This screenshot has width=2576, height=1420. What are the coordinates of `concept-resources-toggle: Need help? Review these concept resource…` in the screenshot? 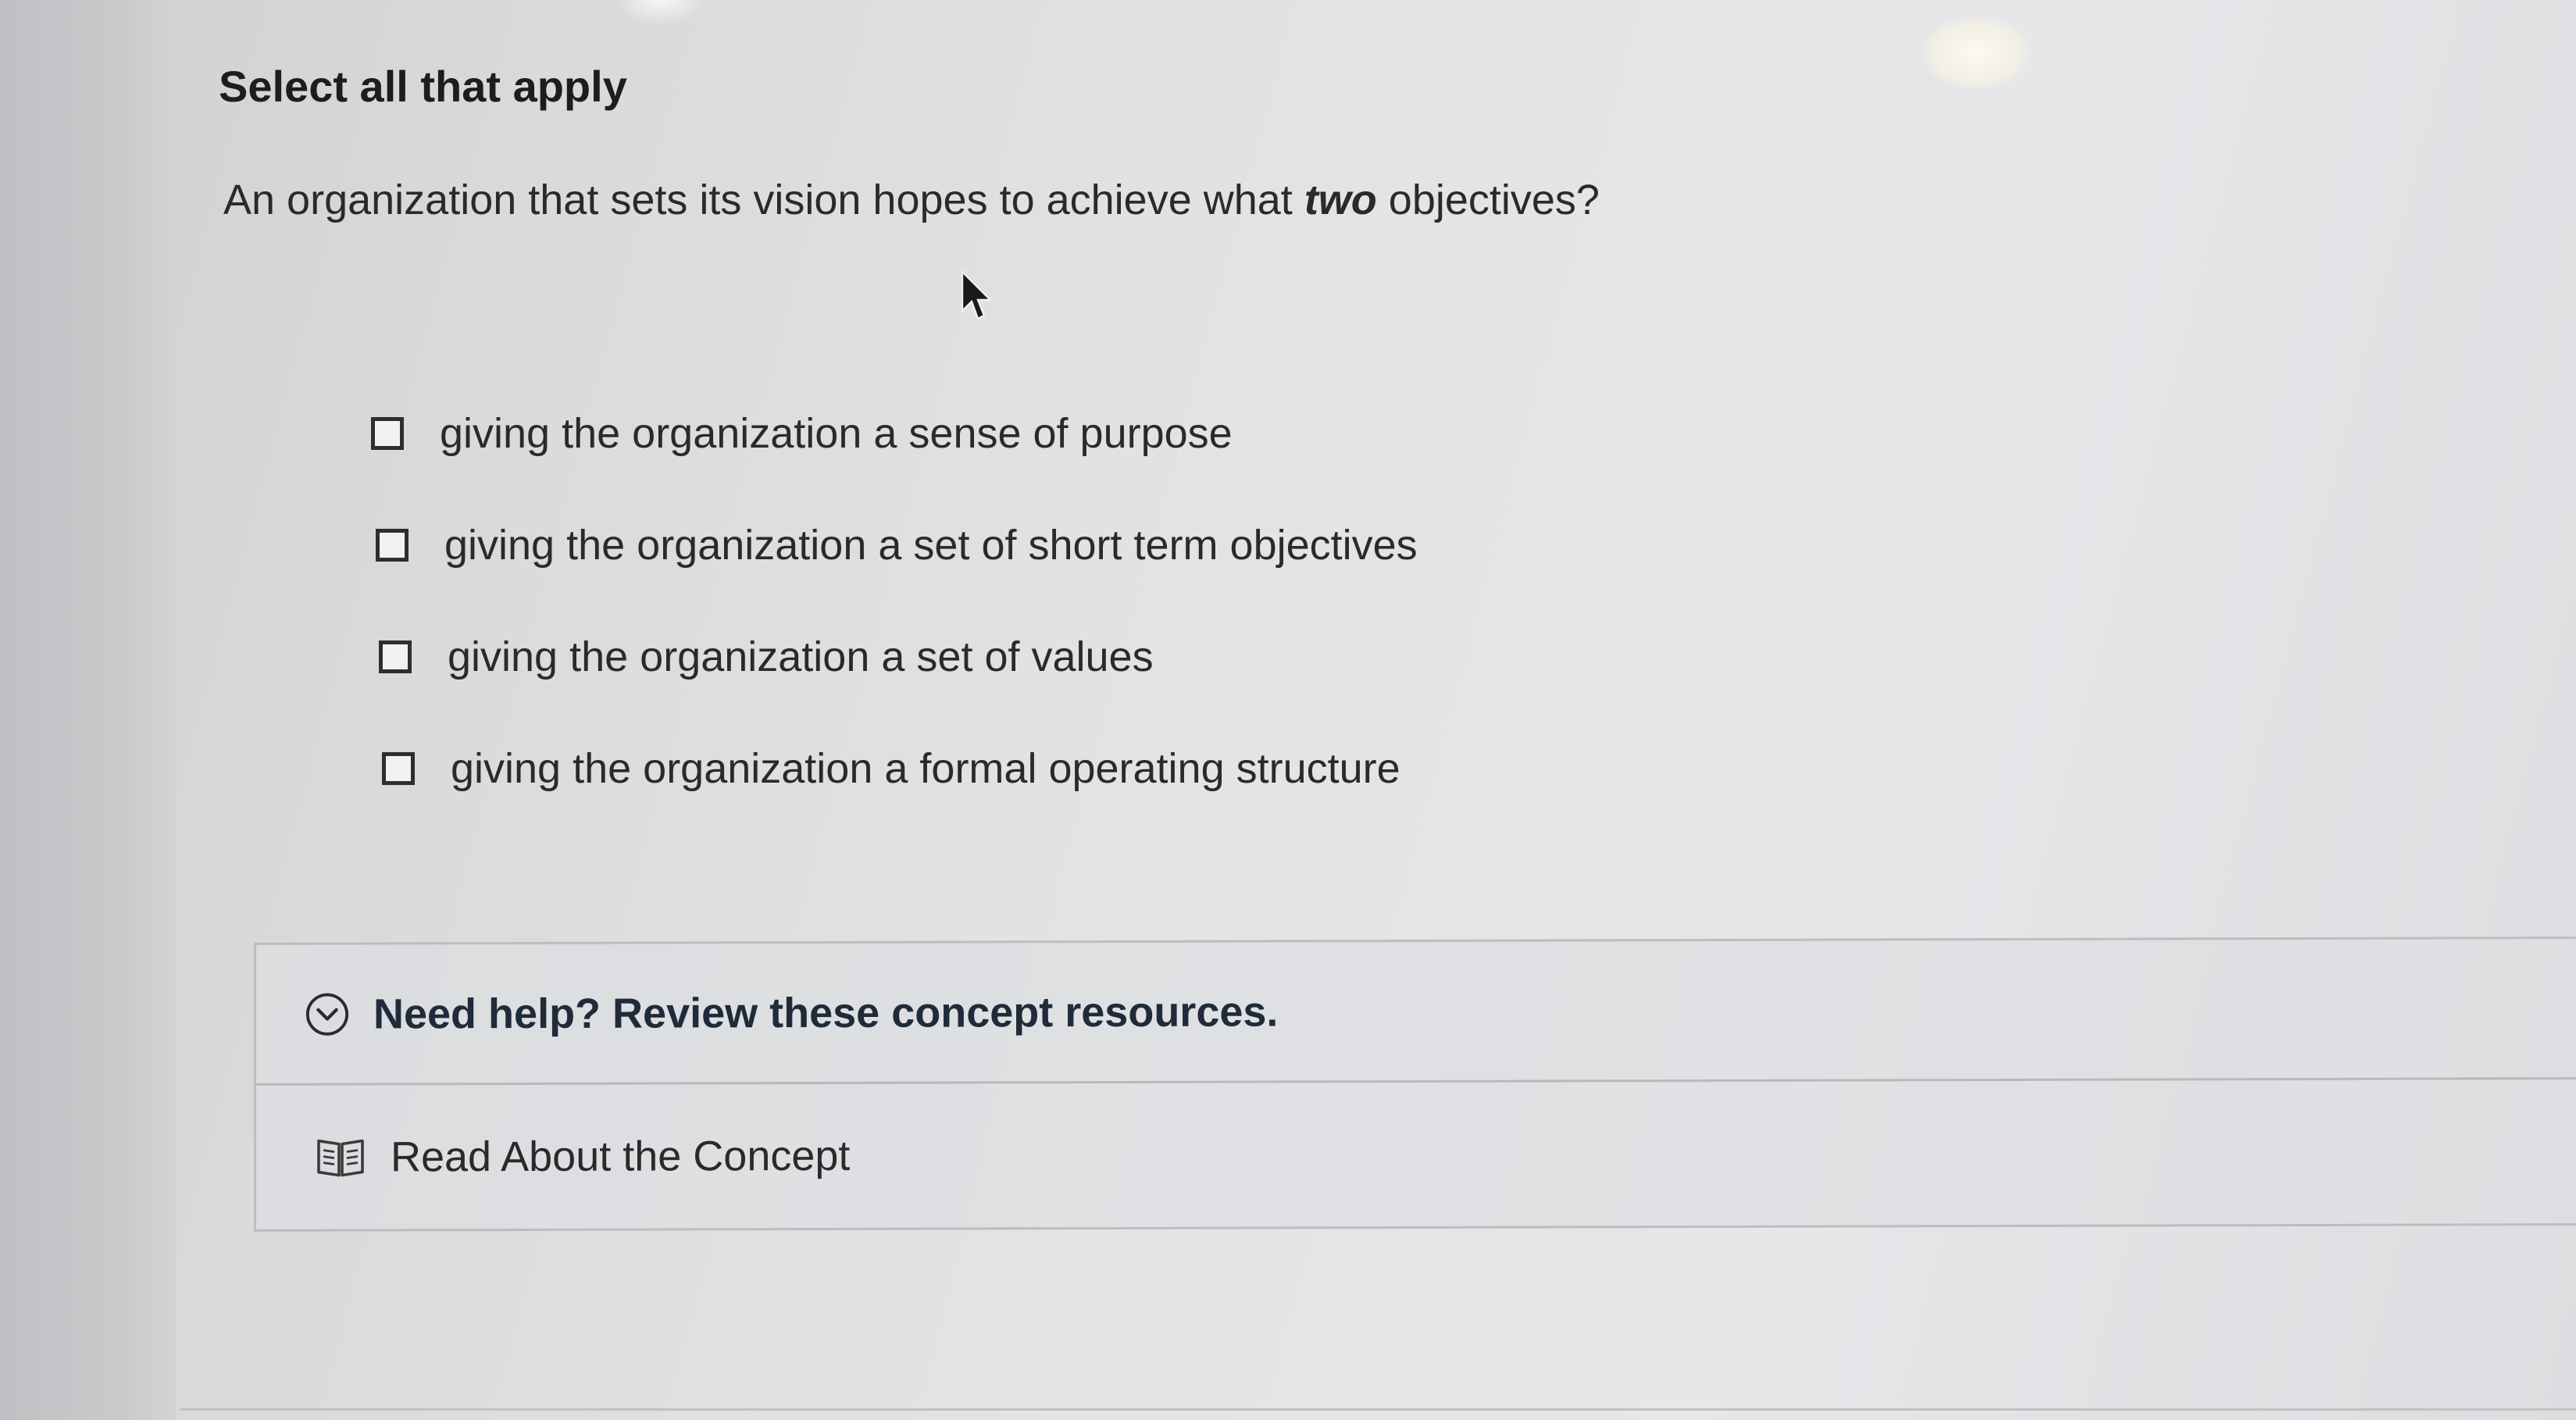 It's located at (1416, 1013).